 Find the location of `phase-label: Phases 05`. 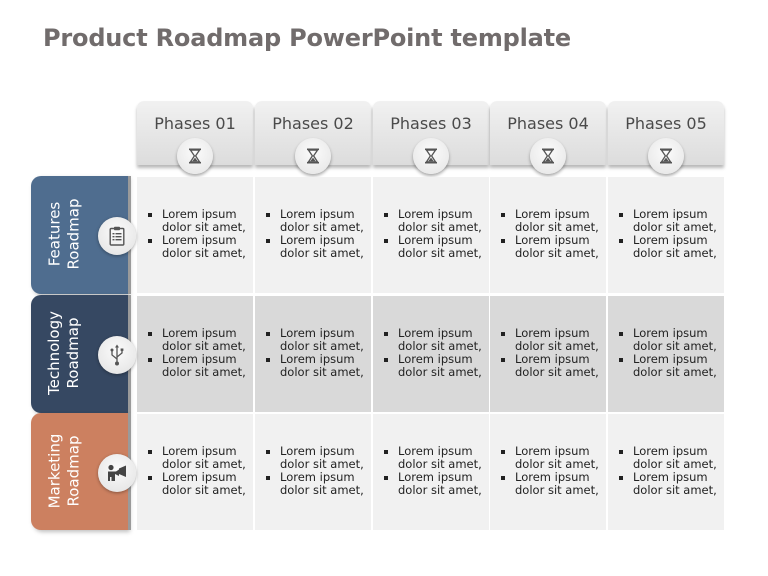

phase-label: Phases 05 is located at coordinates (666, 123).